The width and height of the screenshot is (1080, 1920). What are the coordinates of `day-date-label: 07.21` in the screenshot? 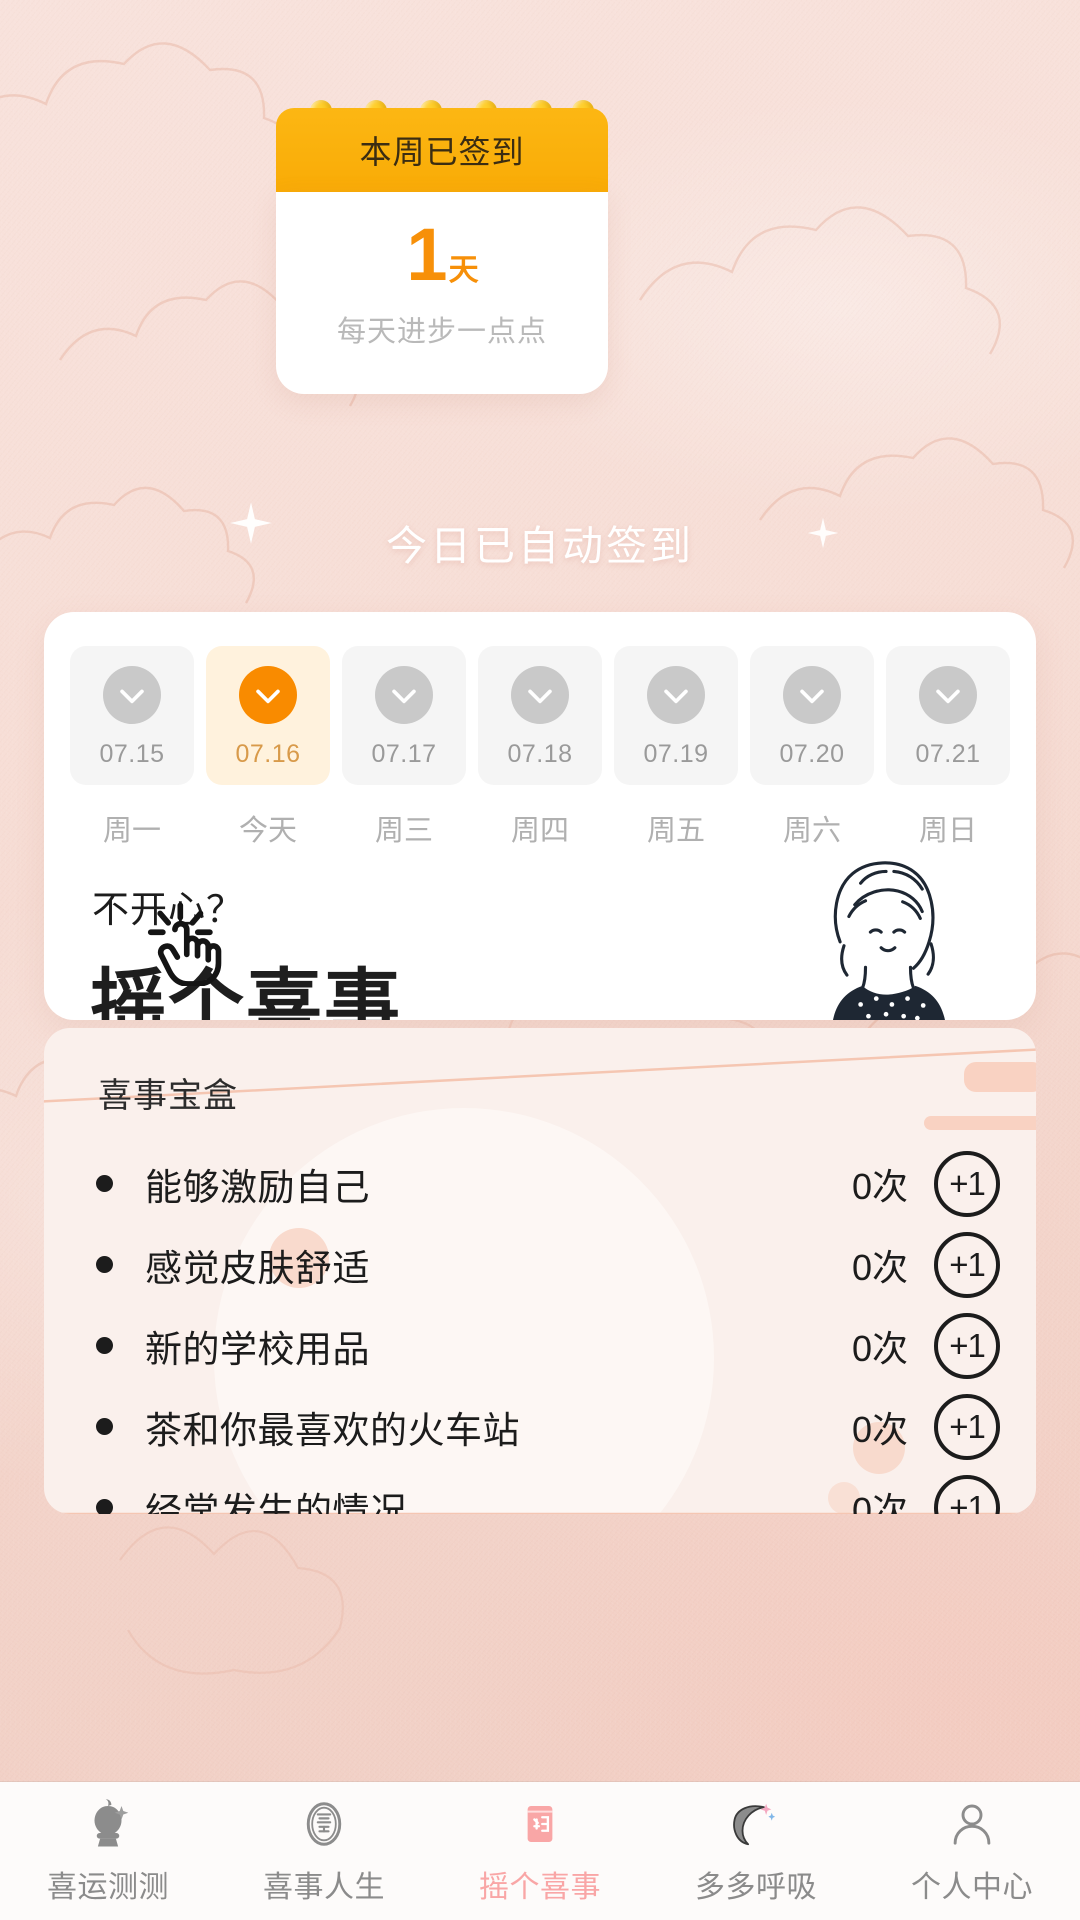 It's located at (948, 754).